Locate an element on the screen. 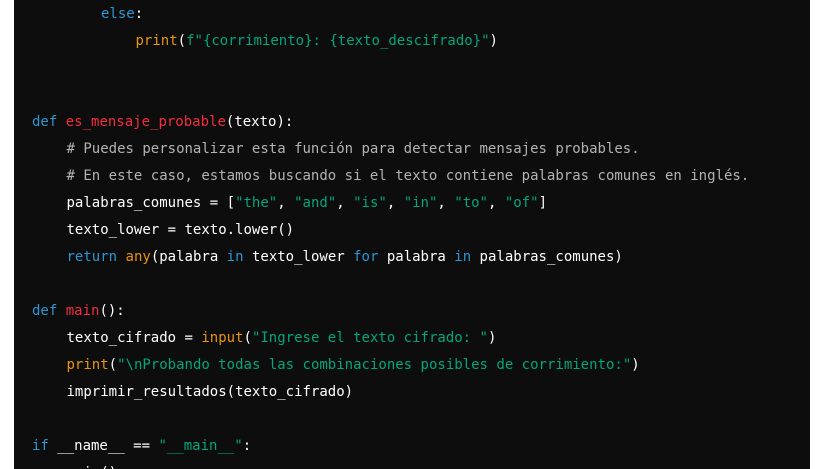  code-token: for is located at coordinates (366, 257).